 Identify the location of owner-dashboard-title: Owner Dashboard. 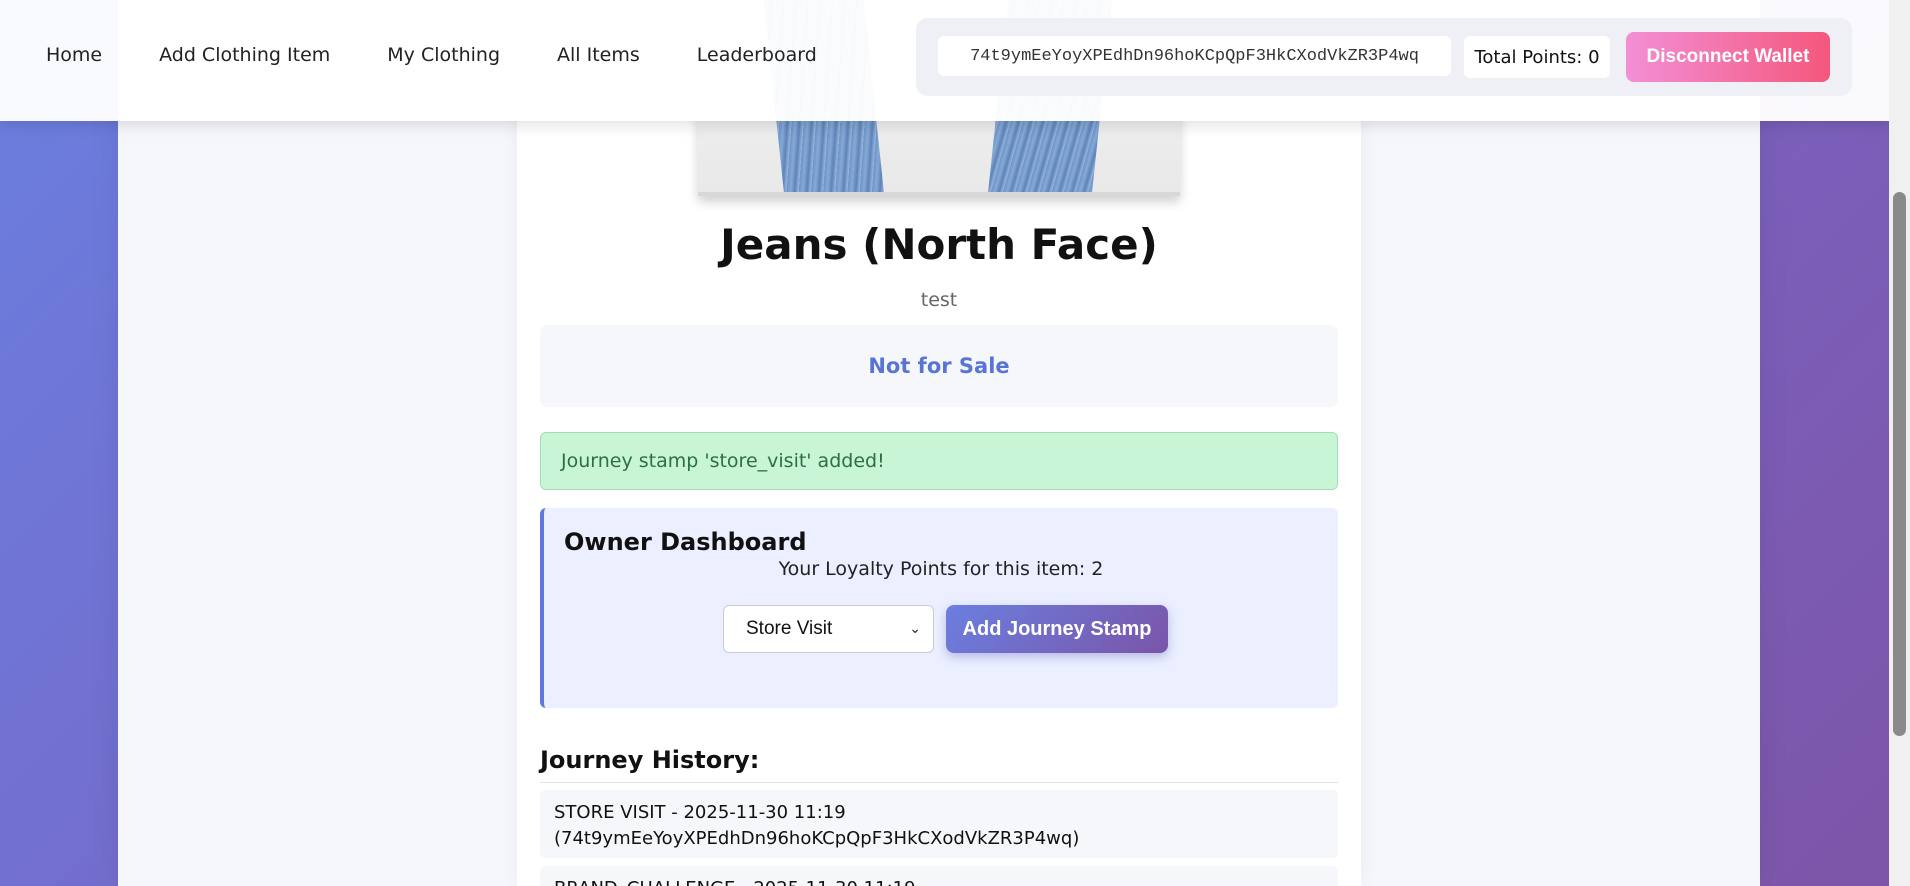
(685, 542).